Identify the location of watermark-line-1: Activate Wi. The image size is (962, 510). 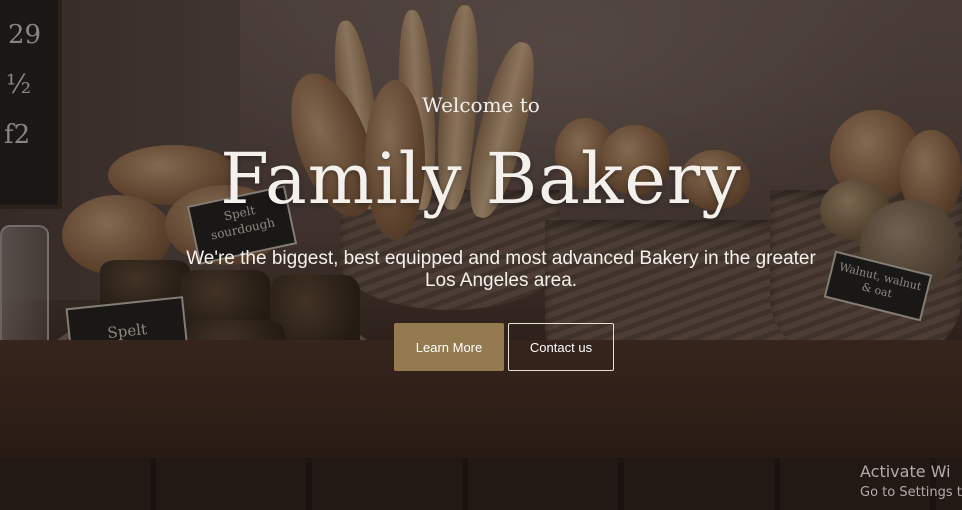
(905, 471).